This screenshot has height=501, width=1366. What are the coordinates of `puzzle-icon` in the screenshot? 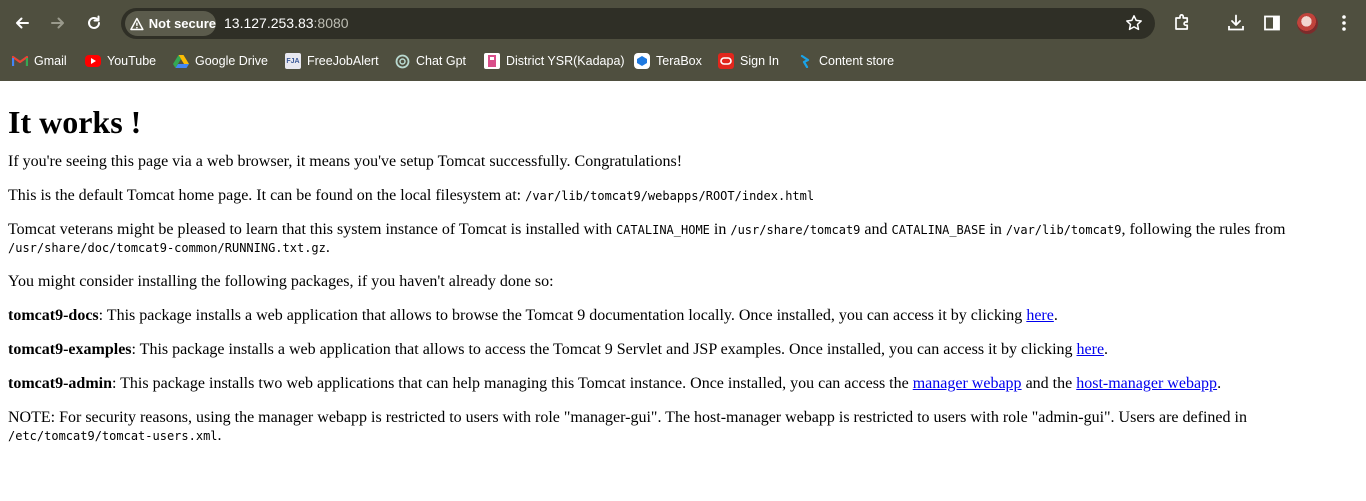 It's located at (1182, 22).